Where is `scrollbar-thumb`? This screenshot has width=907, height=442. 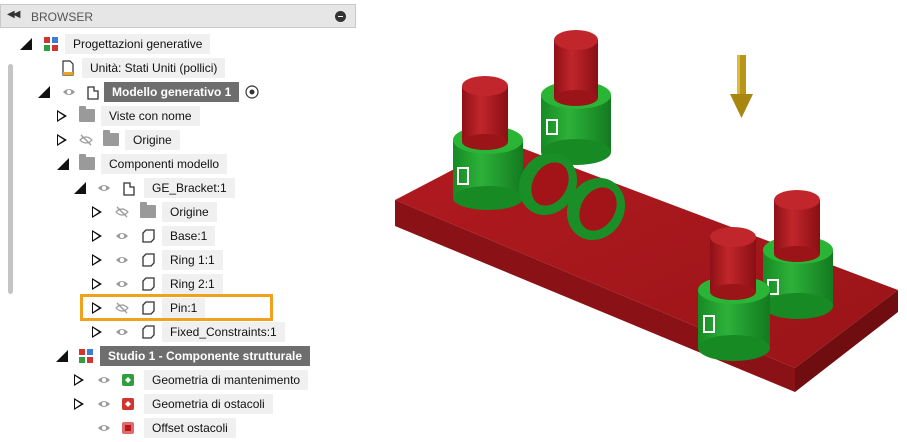 scrollbar-thumb is located at coordinates (10, 179).